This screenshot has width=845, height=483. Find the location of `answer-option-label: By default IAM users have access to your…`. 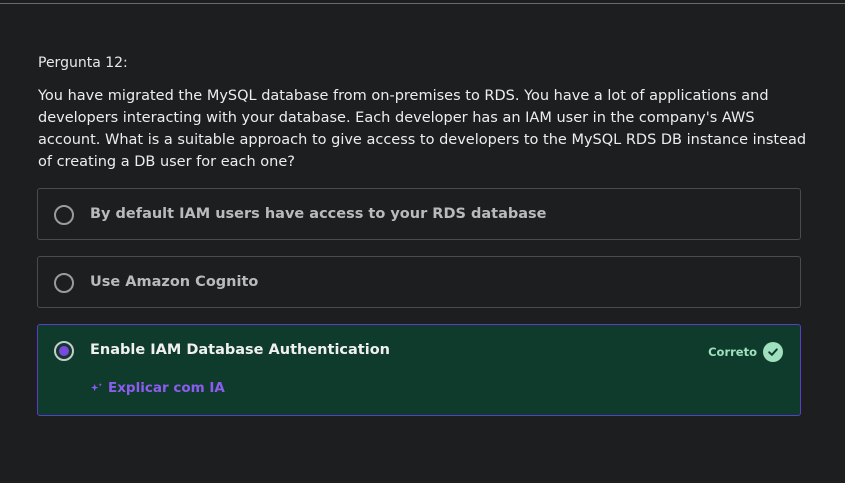

answer-option-label: By default IAM users have access to your… is located at coordinates (318, 214).